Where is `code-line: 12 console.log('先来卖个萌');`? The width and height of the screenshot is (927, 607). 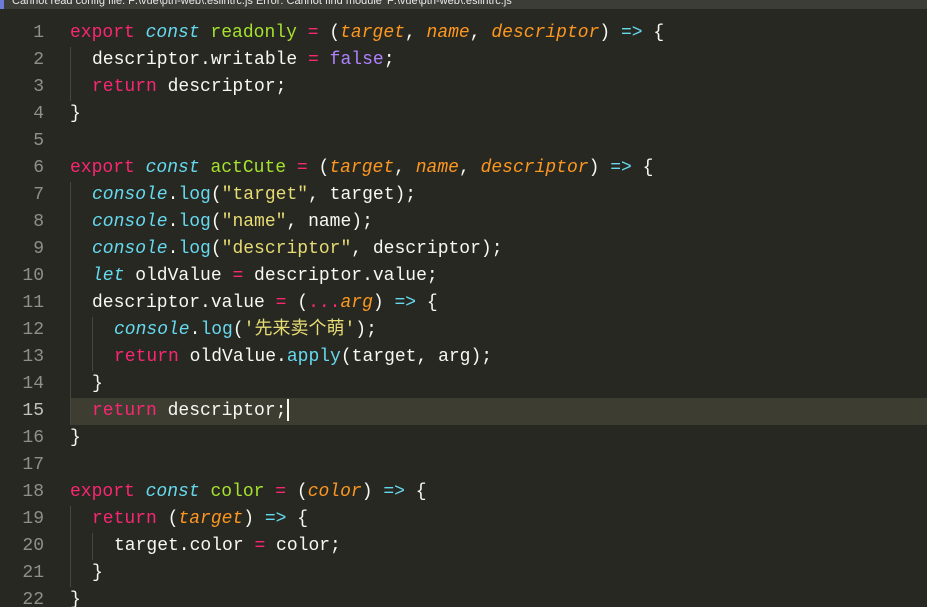
code-line: 12 console.log('先来卖个萌'); is located at coordinates (463, 330).